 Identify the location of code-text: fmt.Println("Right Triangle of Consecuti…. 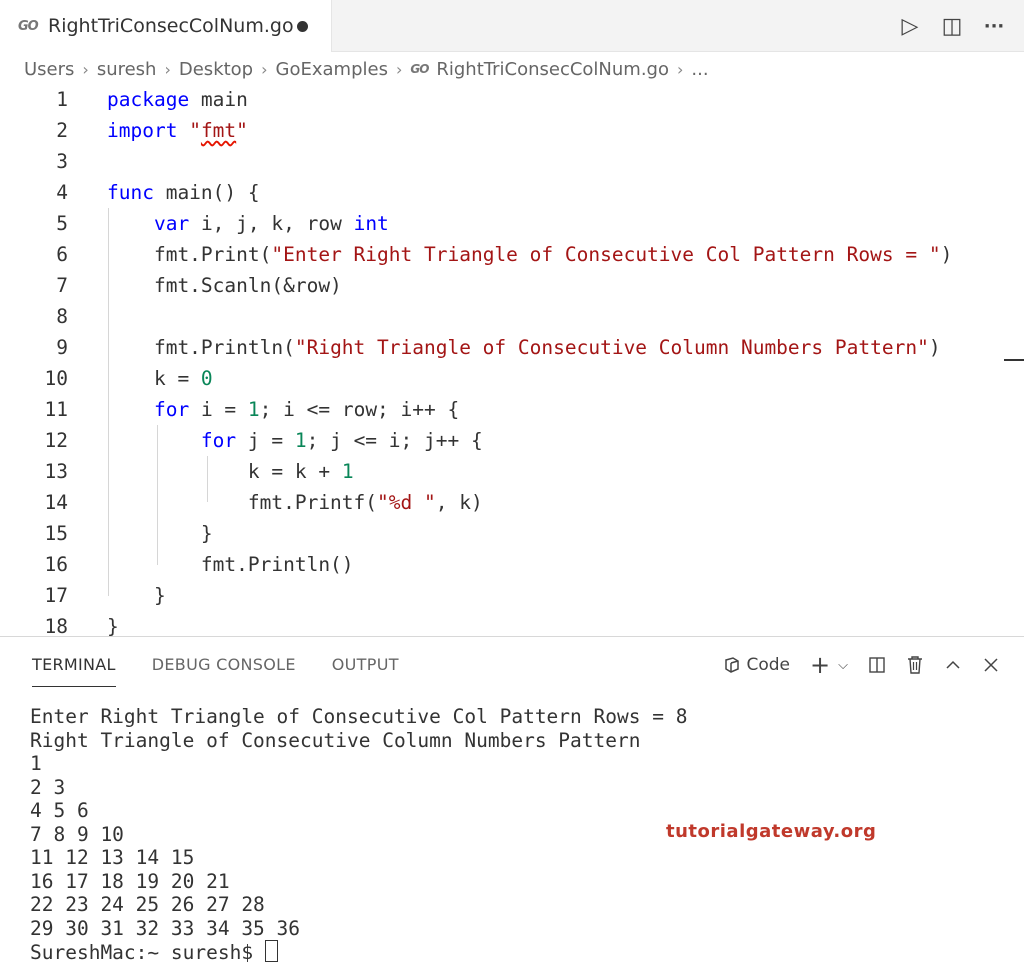
(524, 347).